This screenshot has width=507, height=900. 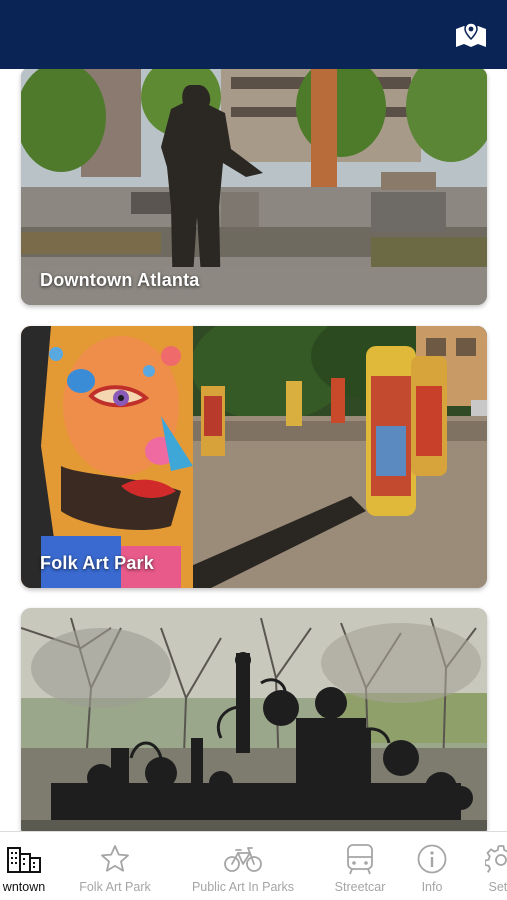 I want to click on tab-streetcar: Streetcar, so click(x=360, y=866).